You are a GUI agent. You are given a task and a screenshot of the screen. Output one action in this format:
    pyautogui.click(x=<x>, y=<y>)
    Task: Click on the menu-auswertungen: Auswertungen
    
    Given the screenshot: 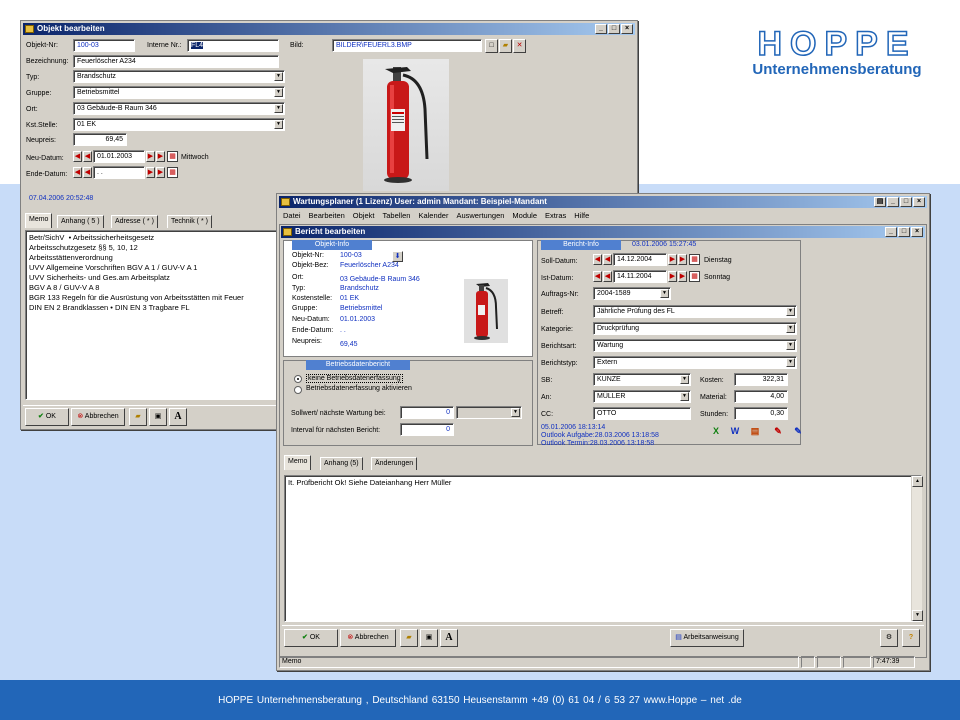 What is the action you would take?
    pyautogui.click(x=480, y=216)
    